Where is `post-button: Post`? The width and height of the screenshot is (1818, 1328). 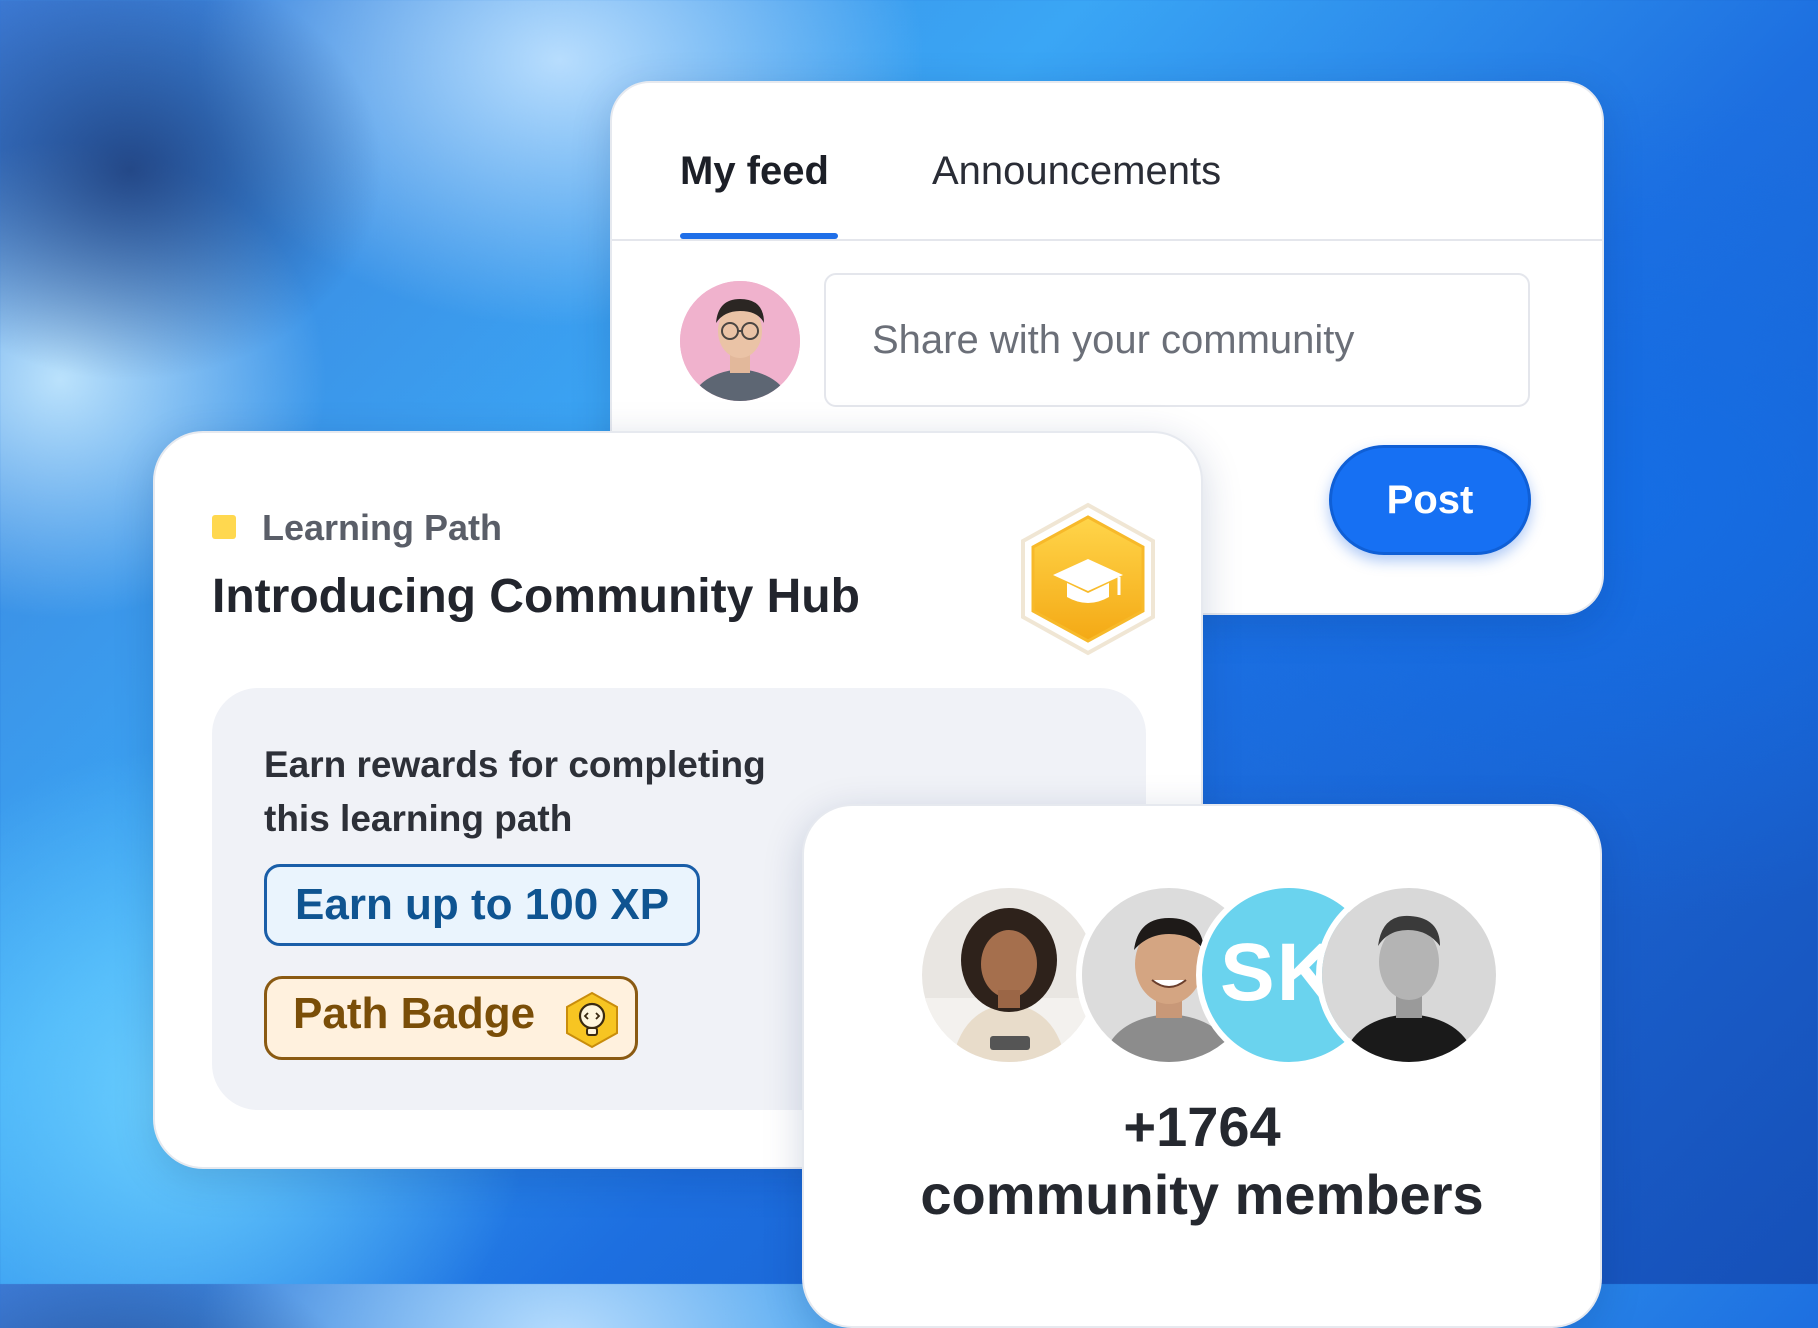 post-button: Post is located at coordinates (1430, 500).